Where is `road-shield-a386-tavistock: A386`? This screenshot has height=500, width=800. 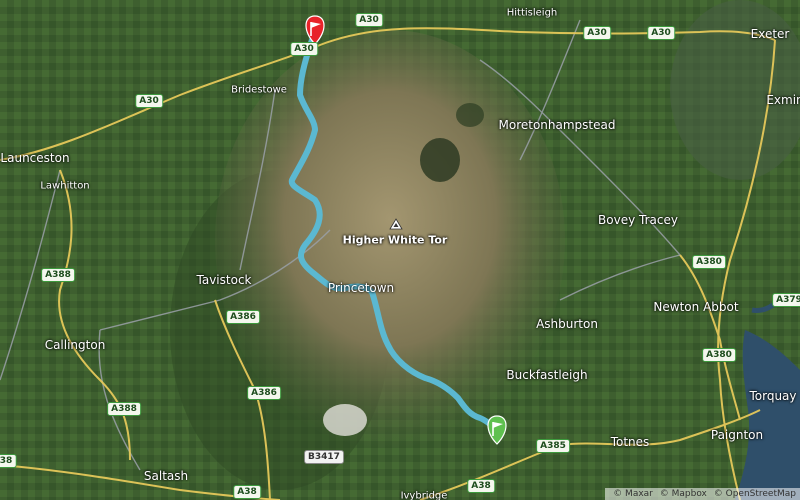
road-shield-a386-tavistock: A386 is located at coordinates (243, 317).